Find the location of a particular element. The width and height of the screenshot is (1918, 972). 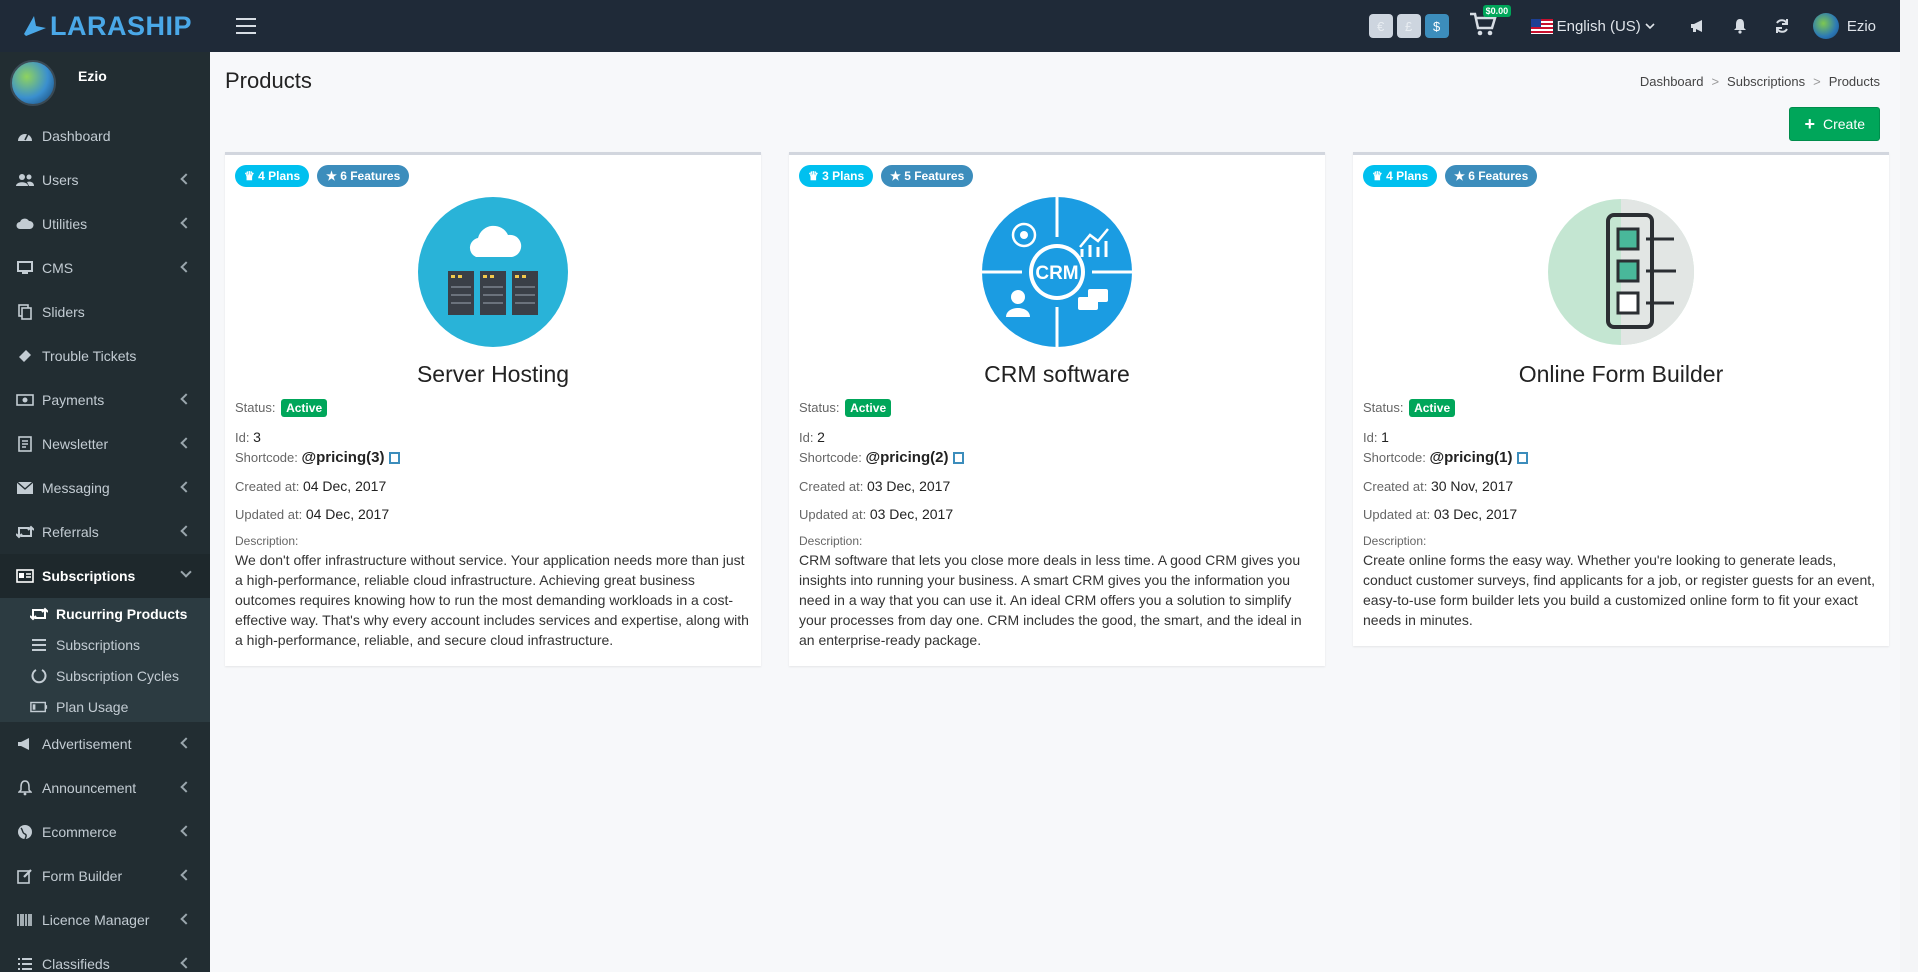

id-value: 2 is located at coordinates (821, 437).